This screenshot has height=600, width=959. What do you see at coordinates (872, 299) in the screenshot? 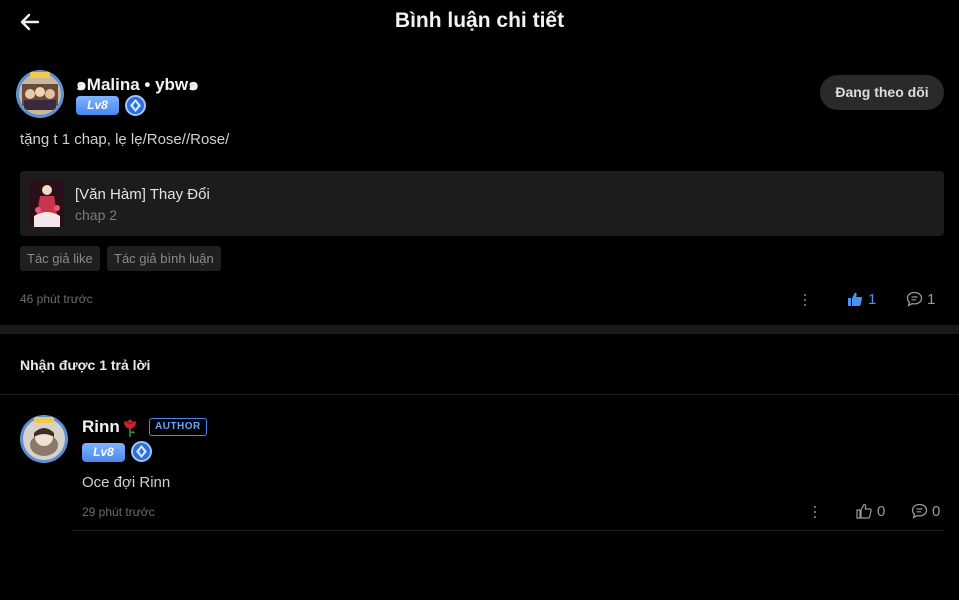
I see `like-count: 1` at bounding box center [872, 299].